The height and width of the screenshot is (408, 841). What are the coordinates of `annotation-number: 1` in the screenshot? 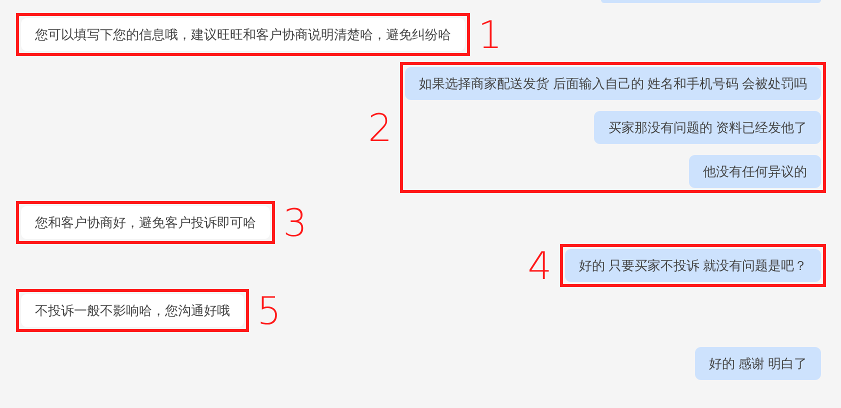 It's located at (490, 35).